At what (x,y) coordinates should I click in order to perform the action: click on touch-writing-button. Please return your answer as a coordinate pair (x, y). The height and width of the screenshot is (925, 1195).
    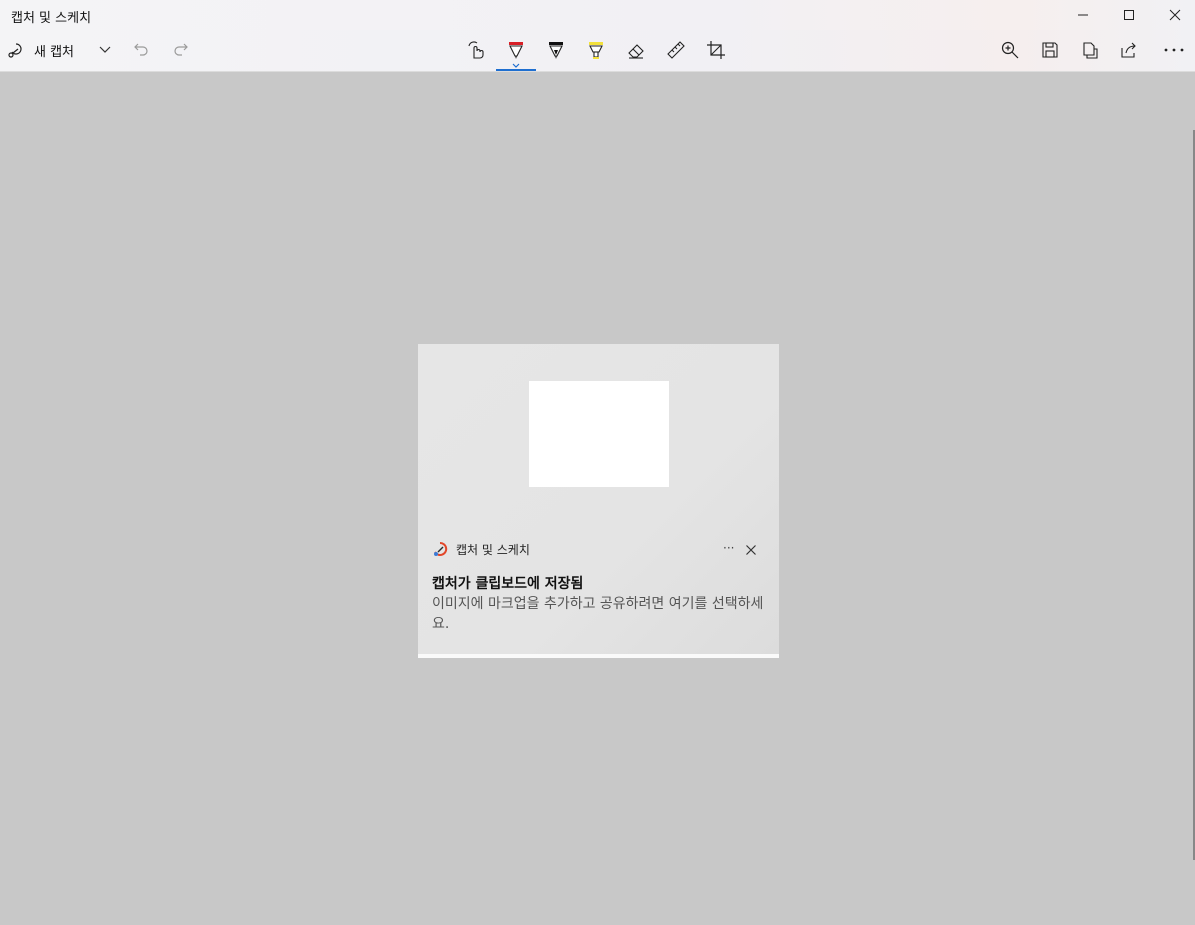
    Looking at the image, I should click on (476, 50).